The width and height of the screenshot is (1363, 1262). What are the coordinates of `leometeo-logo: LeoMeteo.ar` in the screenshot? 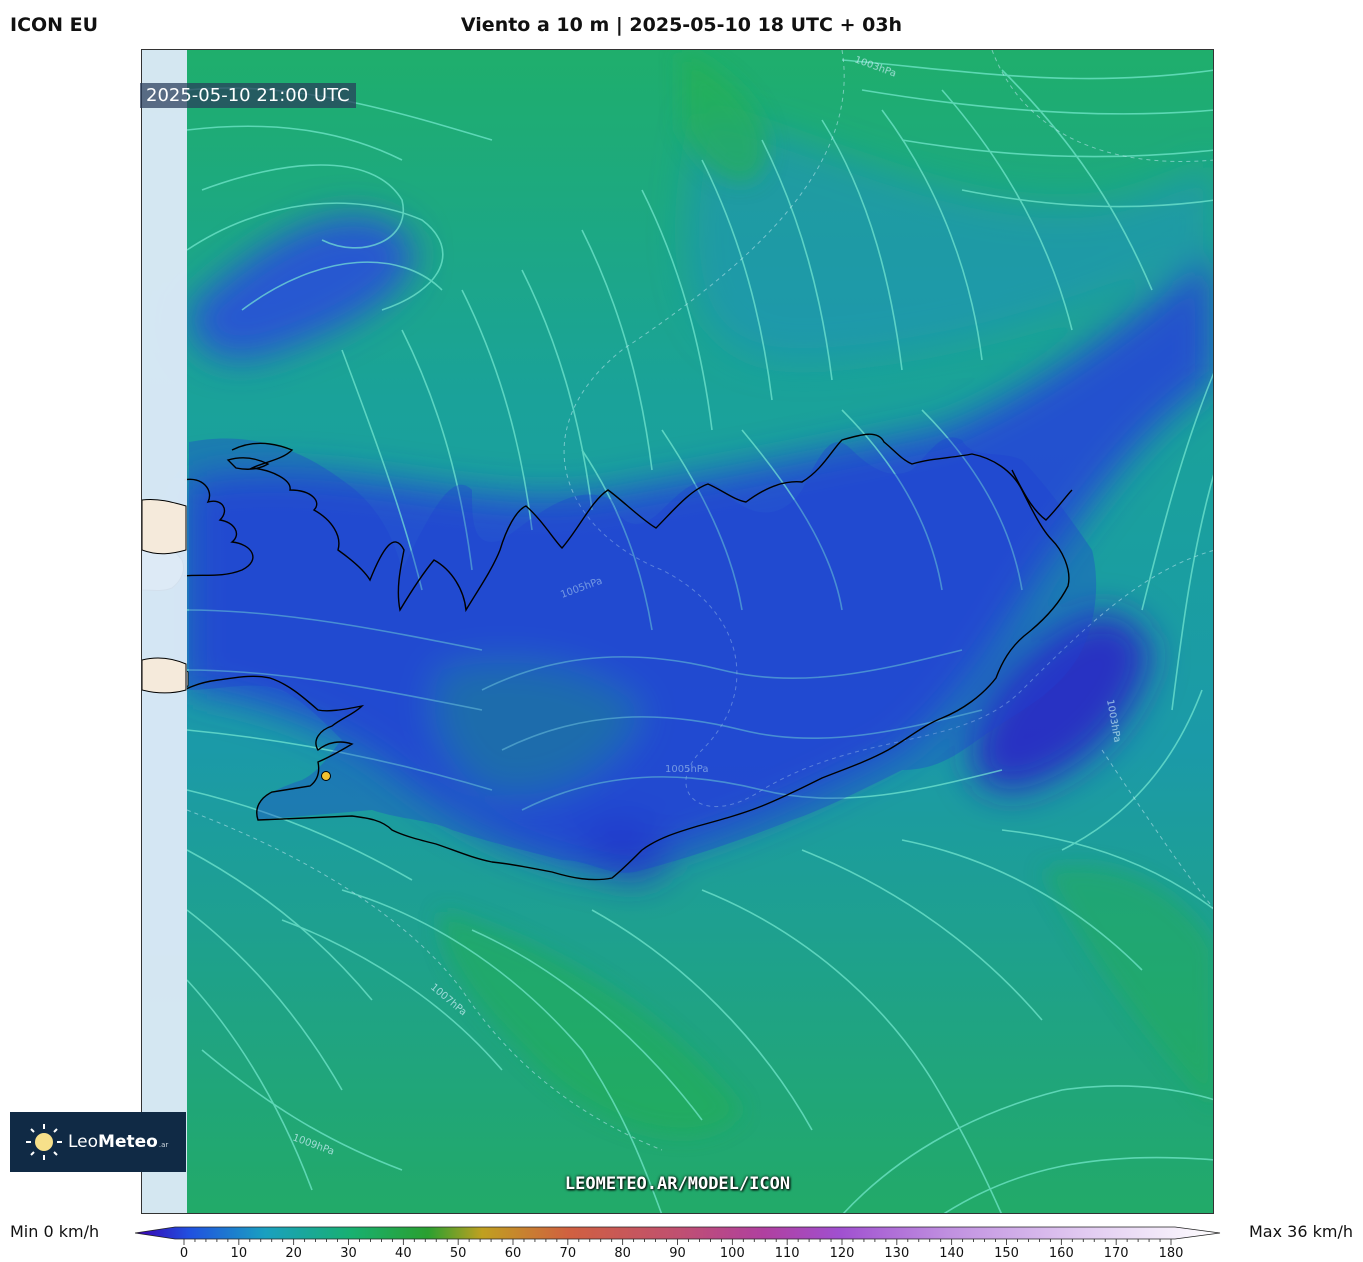 It's located at (98, 1142).